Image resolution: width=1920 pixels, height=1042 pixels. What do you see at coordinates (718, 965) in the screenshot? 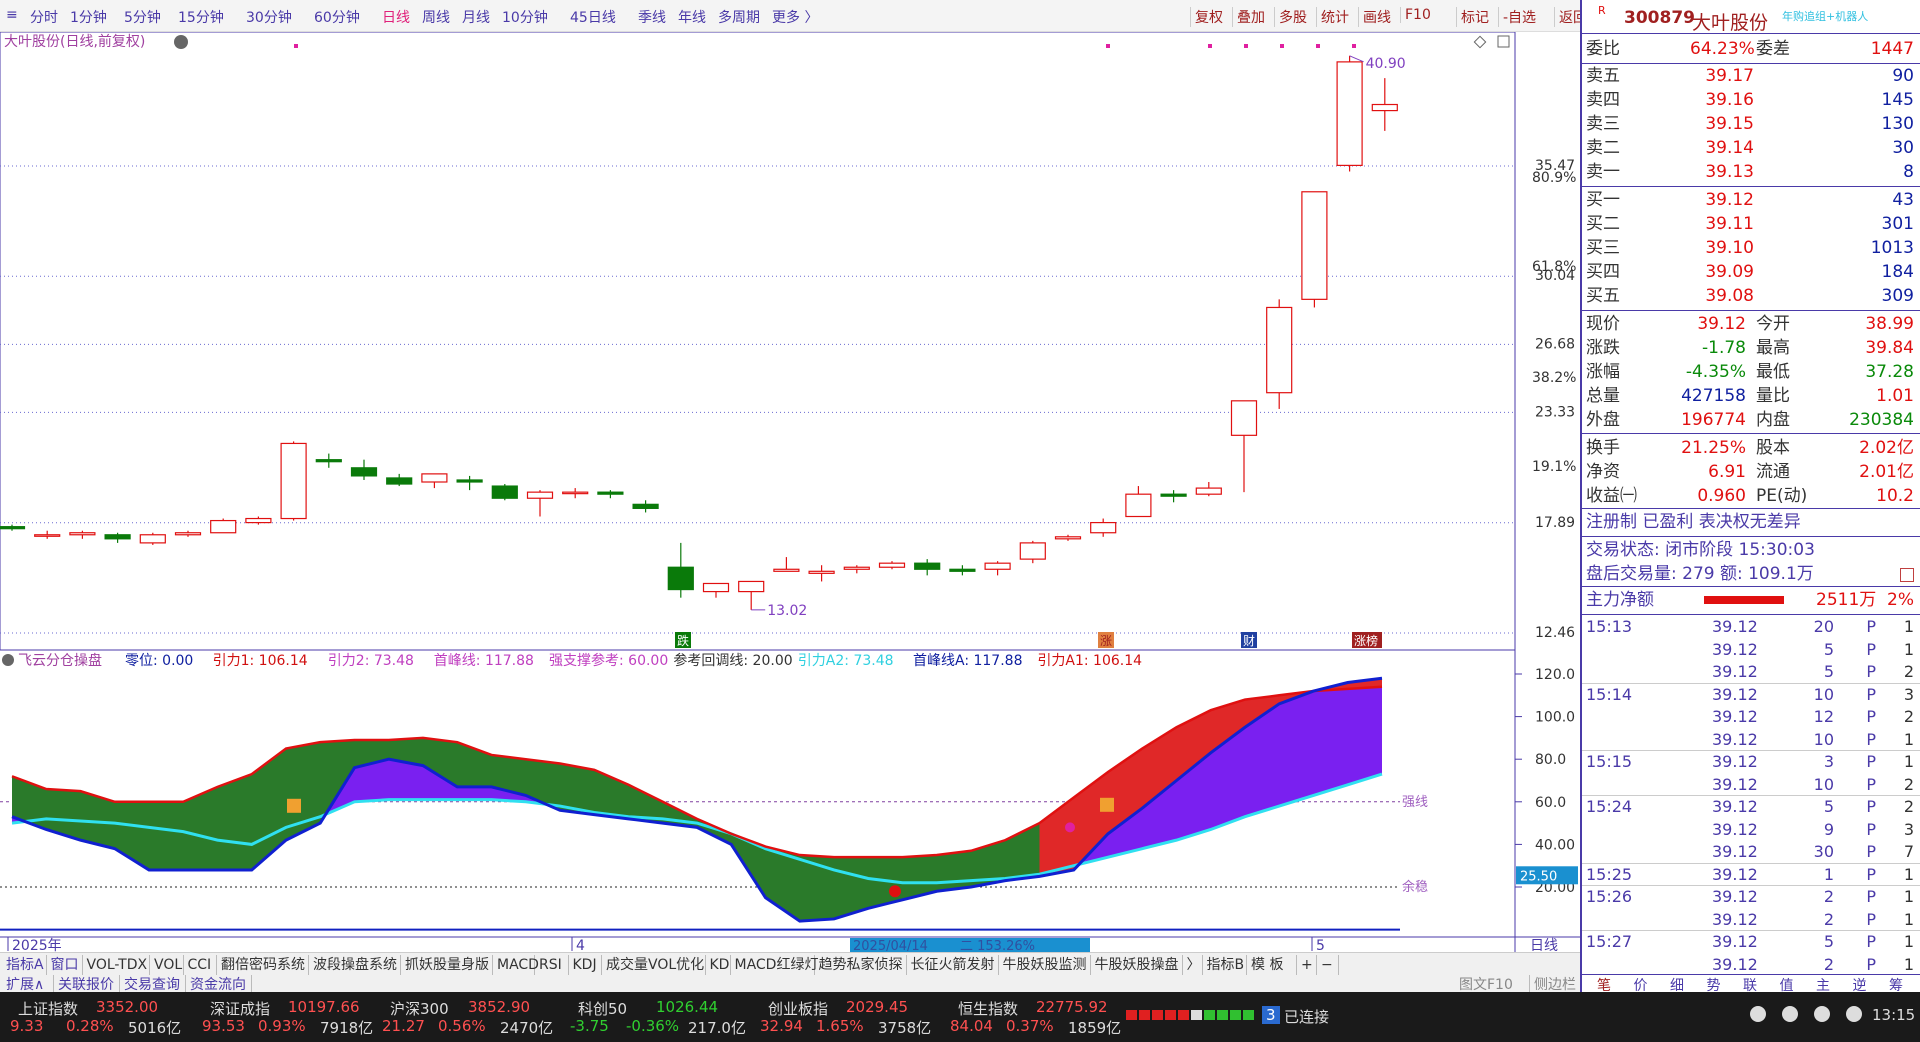
I see `indicator-tab: KD` at bounding box center [718, 965].